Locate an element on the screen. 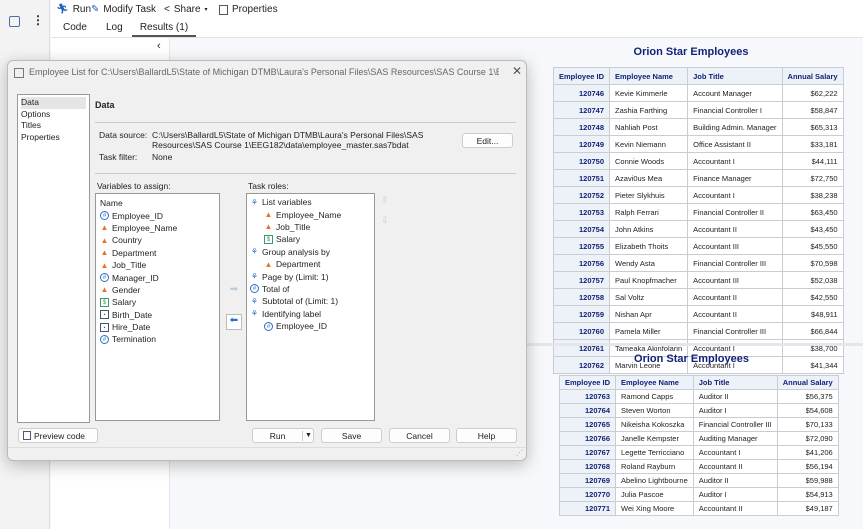 The image size is (863, 529). nav-item-data: Data is located at coordinates (53, 103).